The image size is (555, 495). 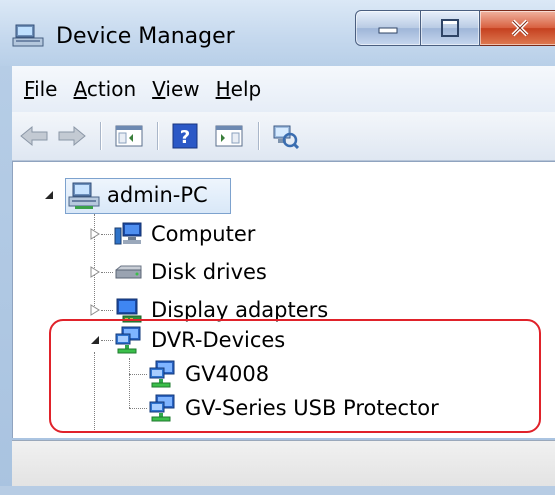 What do you see at coordinates (209, 272) in the screenshot?
I see `disk-drives-label: Disk drives` at bounding box center [209, 272].